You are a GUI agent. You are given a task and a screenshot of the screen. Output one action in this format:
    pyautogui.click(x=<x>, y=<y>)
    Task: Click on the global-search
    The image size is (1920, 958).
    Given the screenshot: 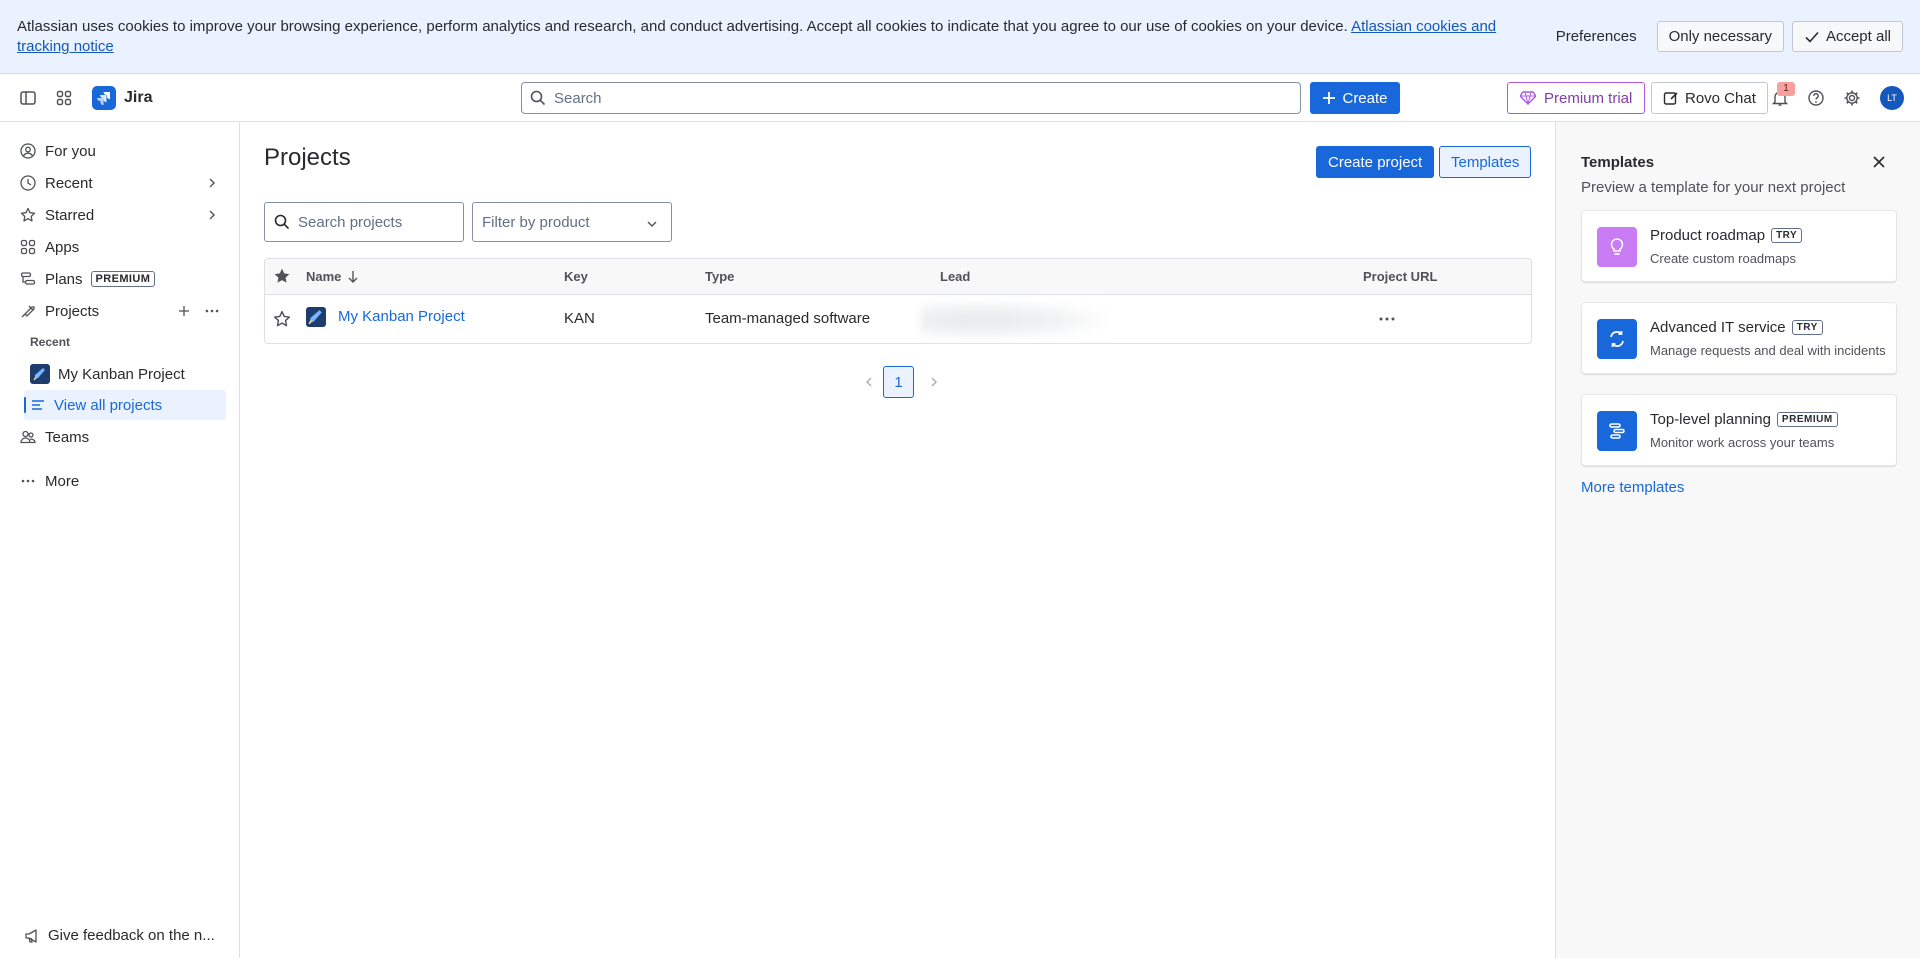 What is the action you would take?
    pyautogui.click(x=911, y=98)
    